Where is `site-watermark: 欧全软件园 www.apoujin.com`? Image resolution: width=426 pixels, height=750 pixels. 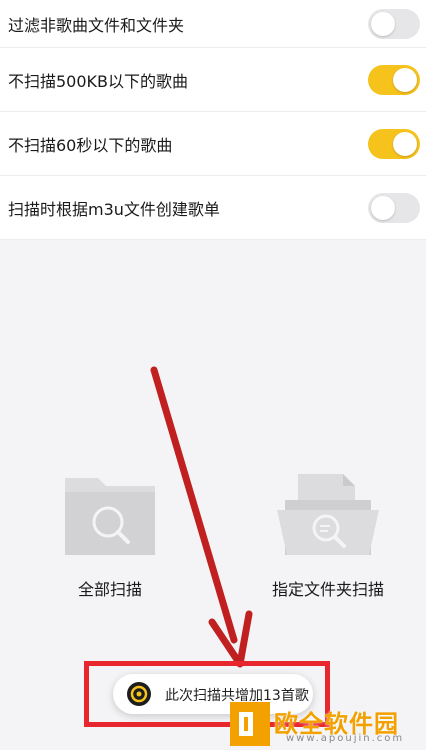 site-watermark: 欧全软件园 www.apoujin.com is located at coordinates (328, 725).